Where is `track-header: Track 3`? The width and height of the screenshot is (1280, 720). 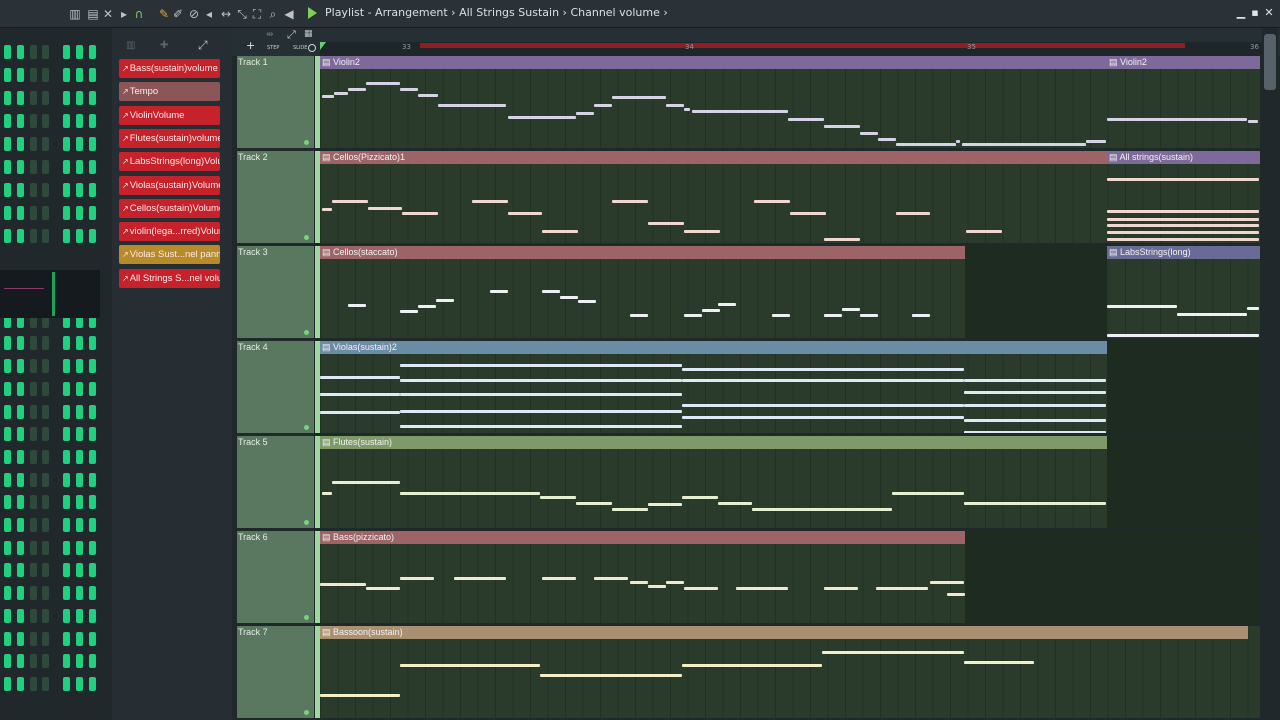
track-header: Track 3 is located at coordinates (279, 292).